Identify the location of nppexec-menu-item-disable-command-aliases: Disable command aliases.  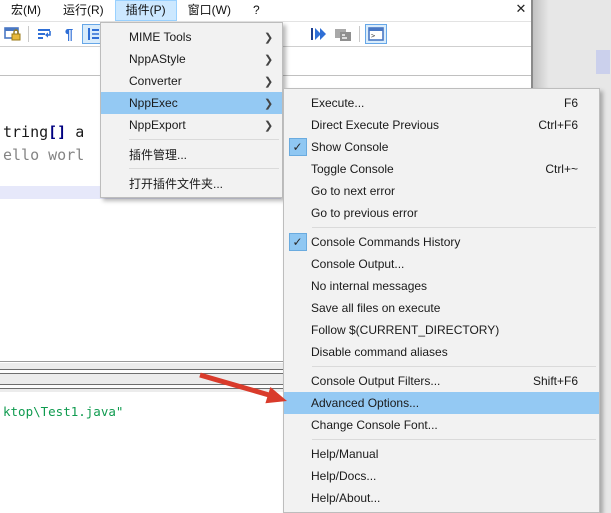
(441, 352).